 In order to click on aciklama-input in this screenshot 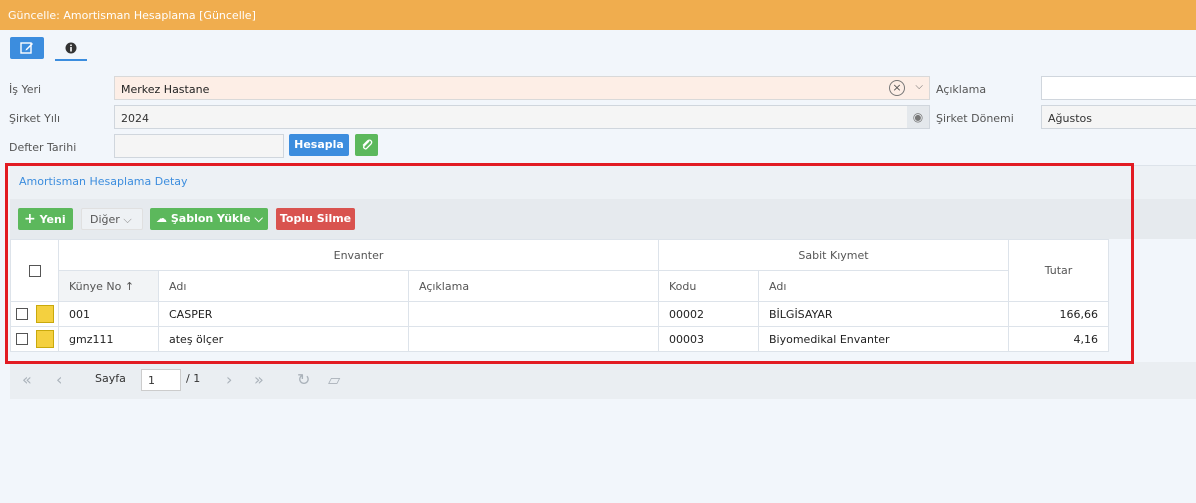, I will do `click(1118, 88)`.